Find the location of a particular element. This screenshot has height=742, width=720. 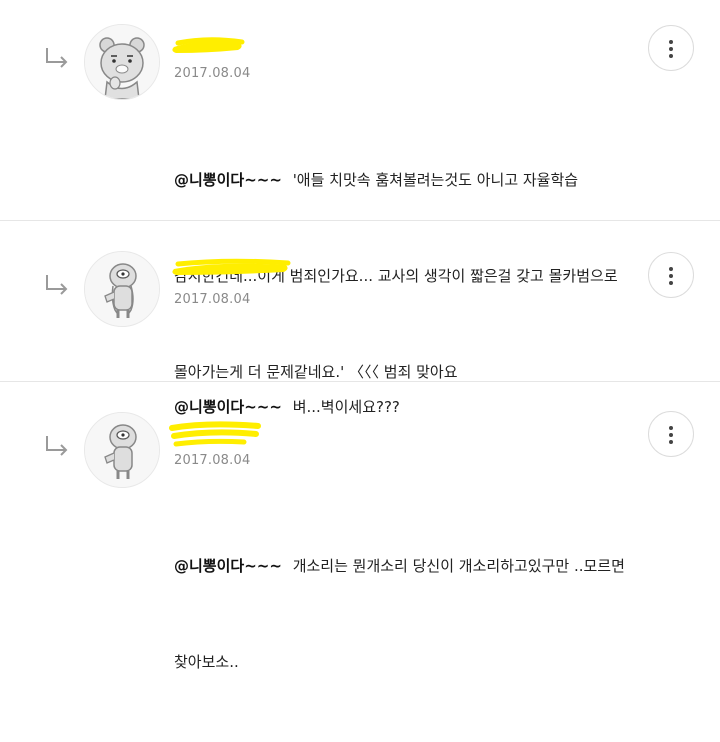

comment-text: 개소리는 뭔개소리 당신이 개소리하고있구만 ..모르면 is located at coordinates (458, 566).